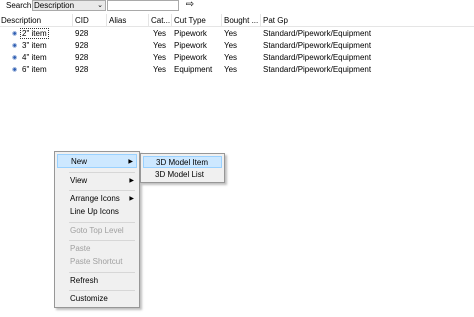 The image size is (474, 317). I want to click on menu-item-refresh: Refresh, so click(97, 281).